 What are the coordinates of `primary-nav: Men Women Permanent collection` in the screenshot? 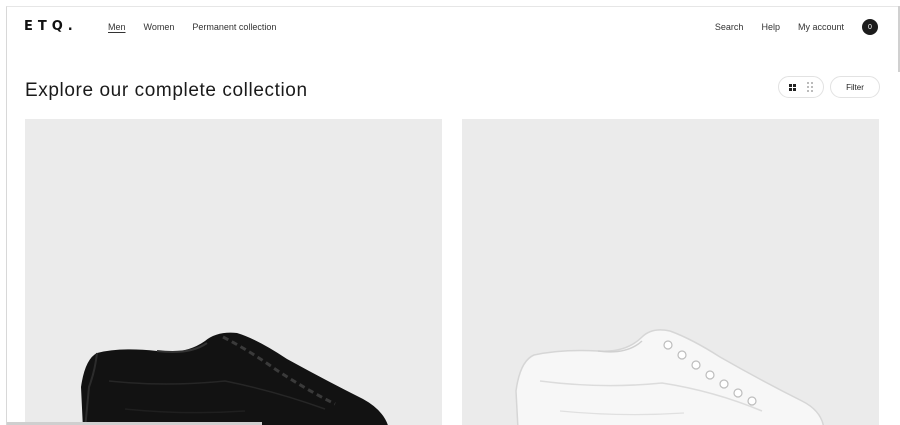 It's located at (192, 27).